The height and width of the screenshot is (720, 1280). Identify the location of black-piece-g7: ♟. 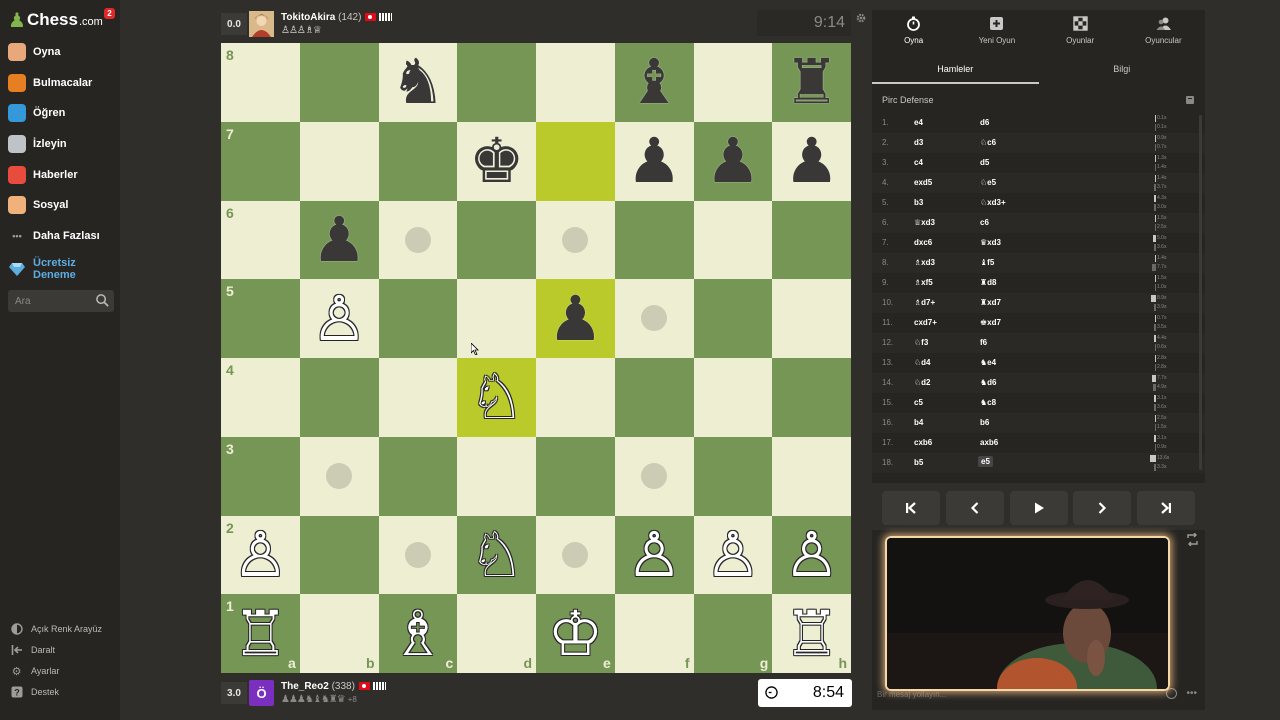
(733, 161).